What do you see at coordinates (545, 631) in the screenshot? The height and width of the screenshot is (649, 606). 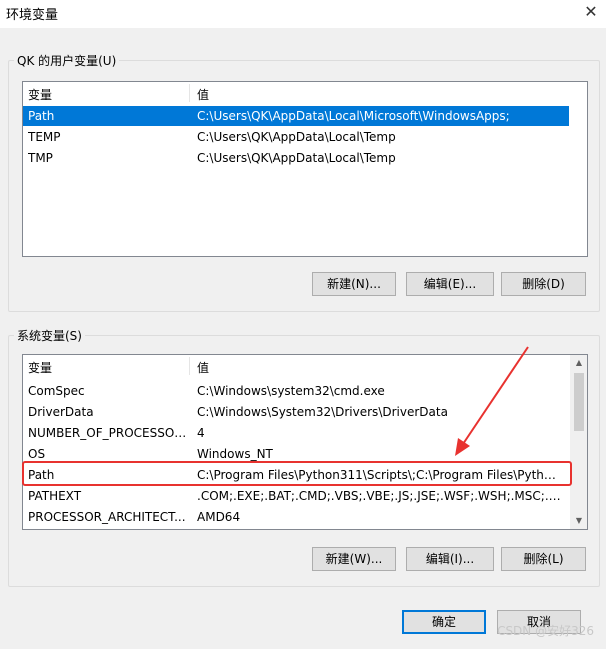 I see `watermark: CSDN @安好326` at bounding box center [545, 631].